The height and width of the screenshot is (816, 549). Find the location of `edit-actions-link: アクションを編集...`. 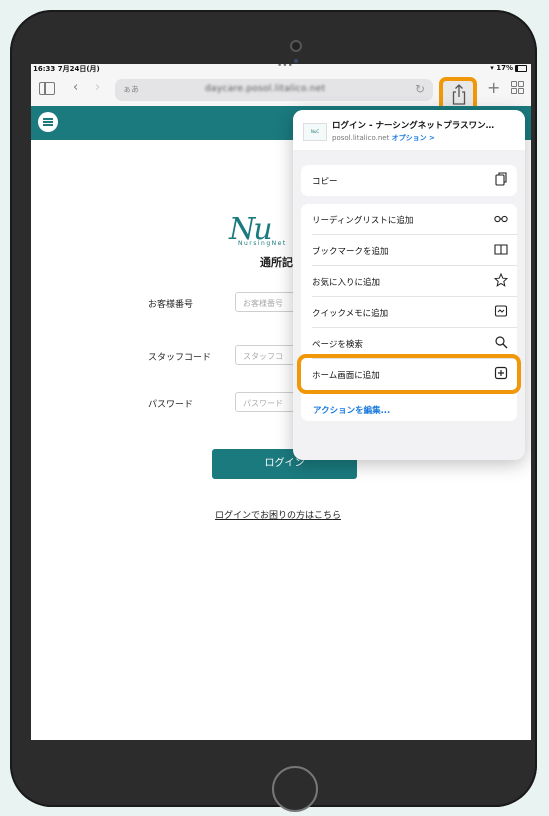

edit-actions-link: アクションを編集... is located at coordinates (351, 410).